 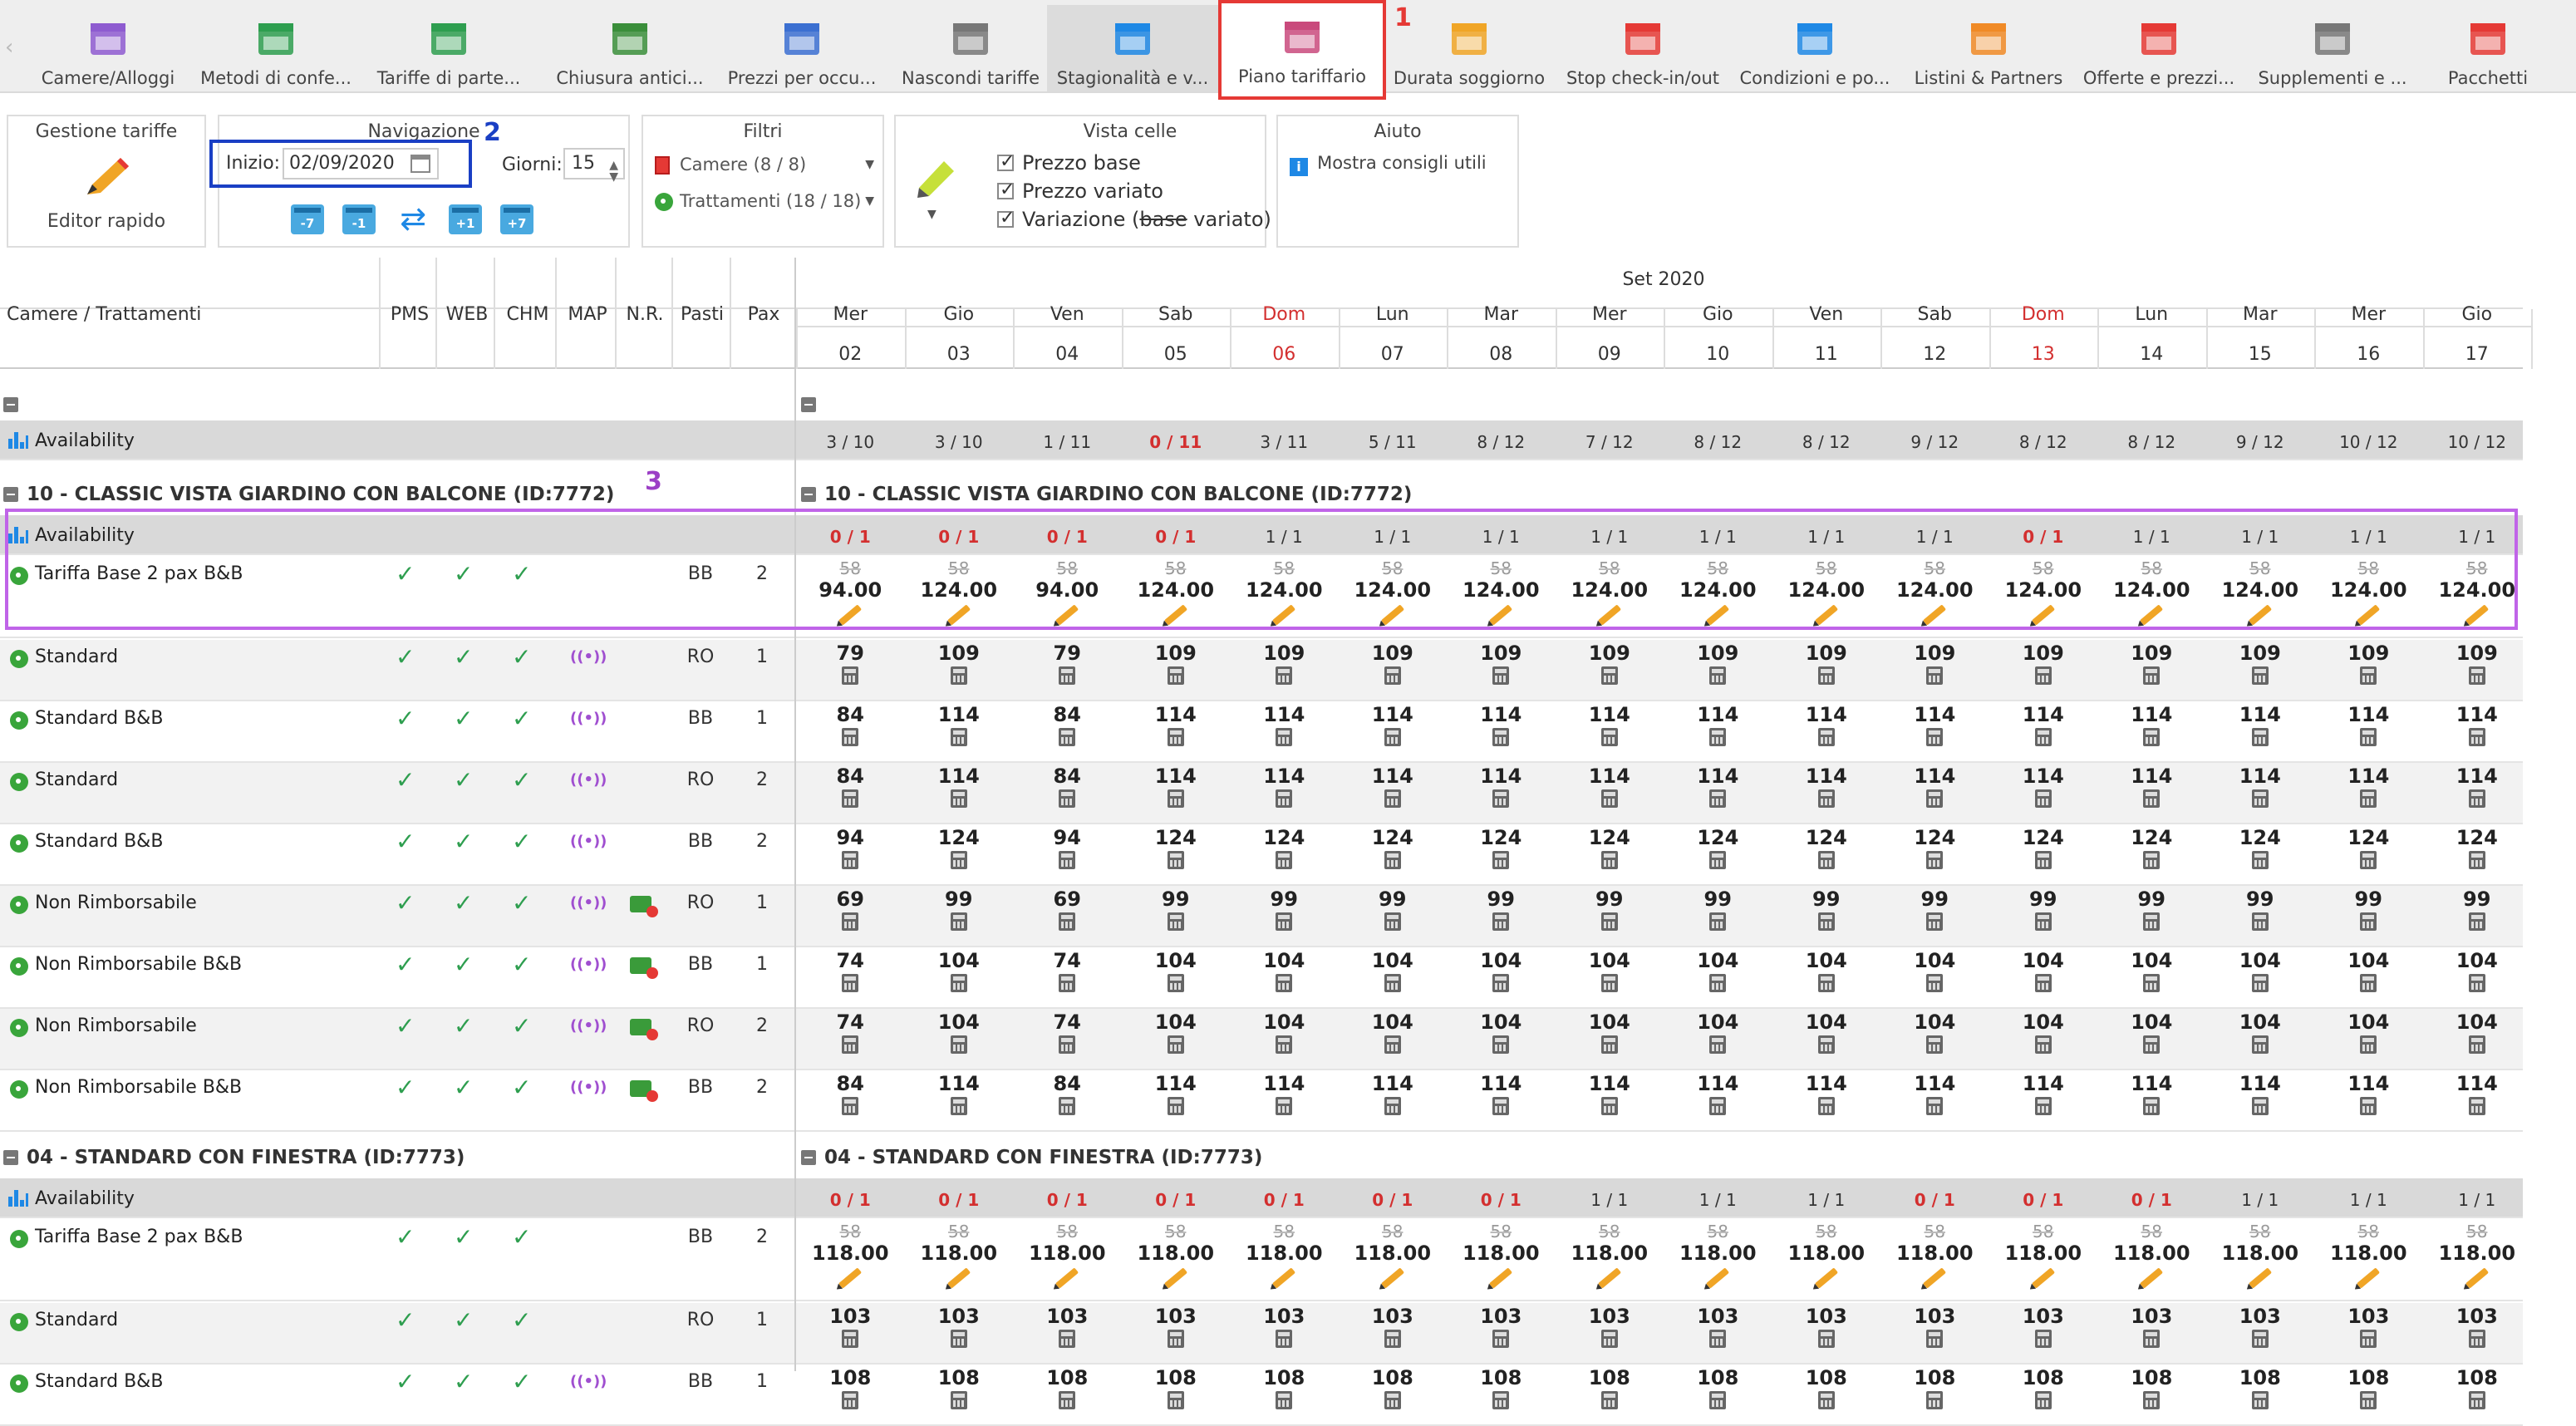 What do you see at coordinates (1501, 354) in the screenshot?
I see `day-number: 08` at bounding box center [1501, 354].